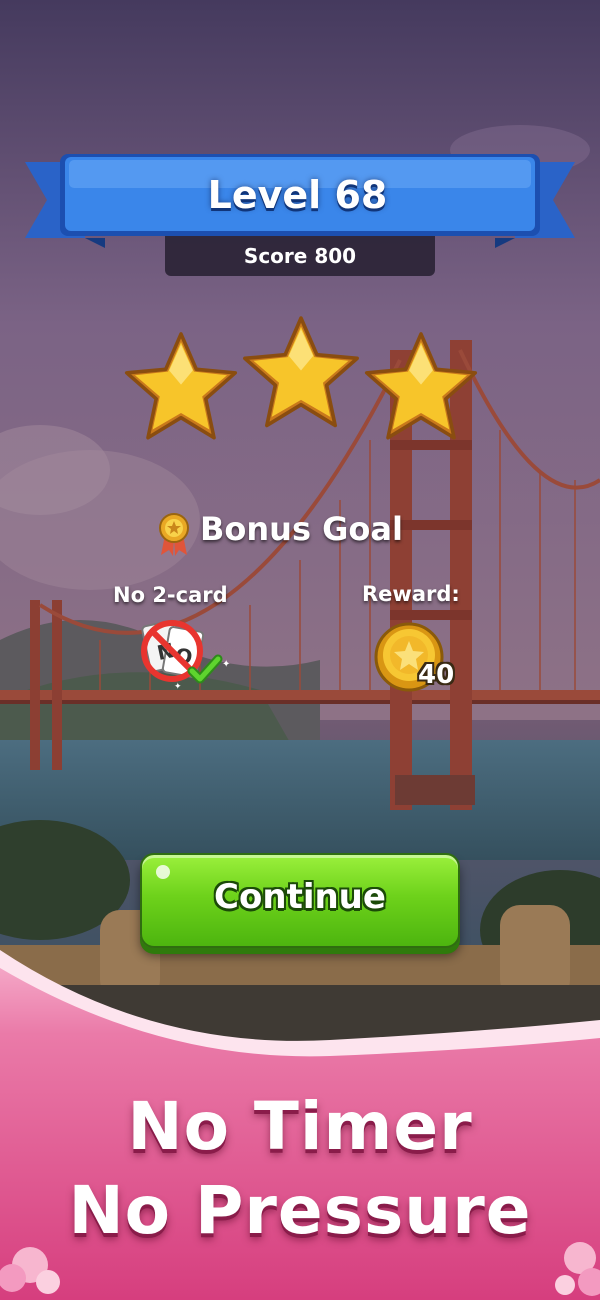 This screenshot has height=1300, width=600. Describe the element at coordinates (411, 594) in the screenshot. I see `reward-label: Reward:` at that location.